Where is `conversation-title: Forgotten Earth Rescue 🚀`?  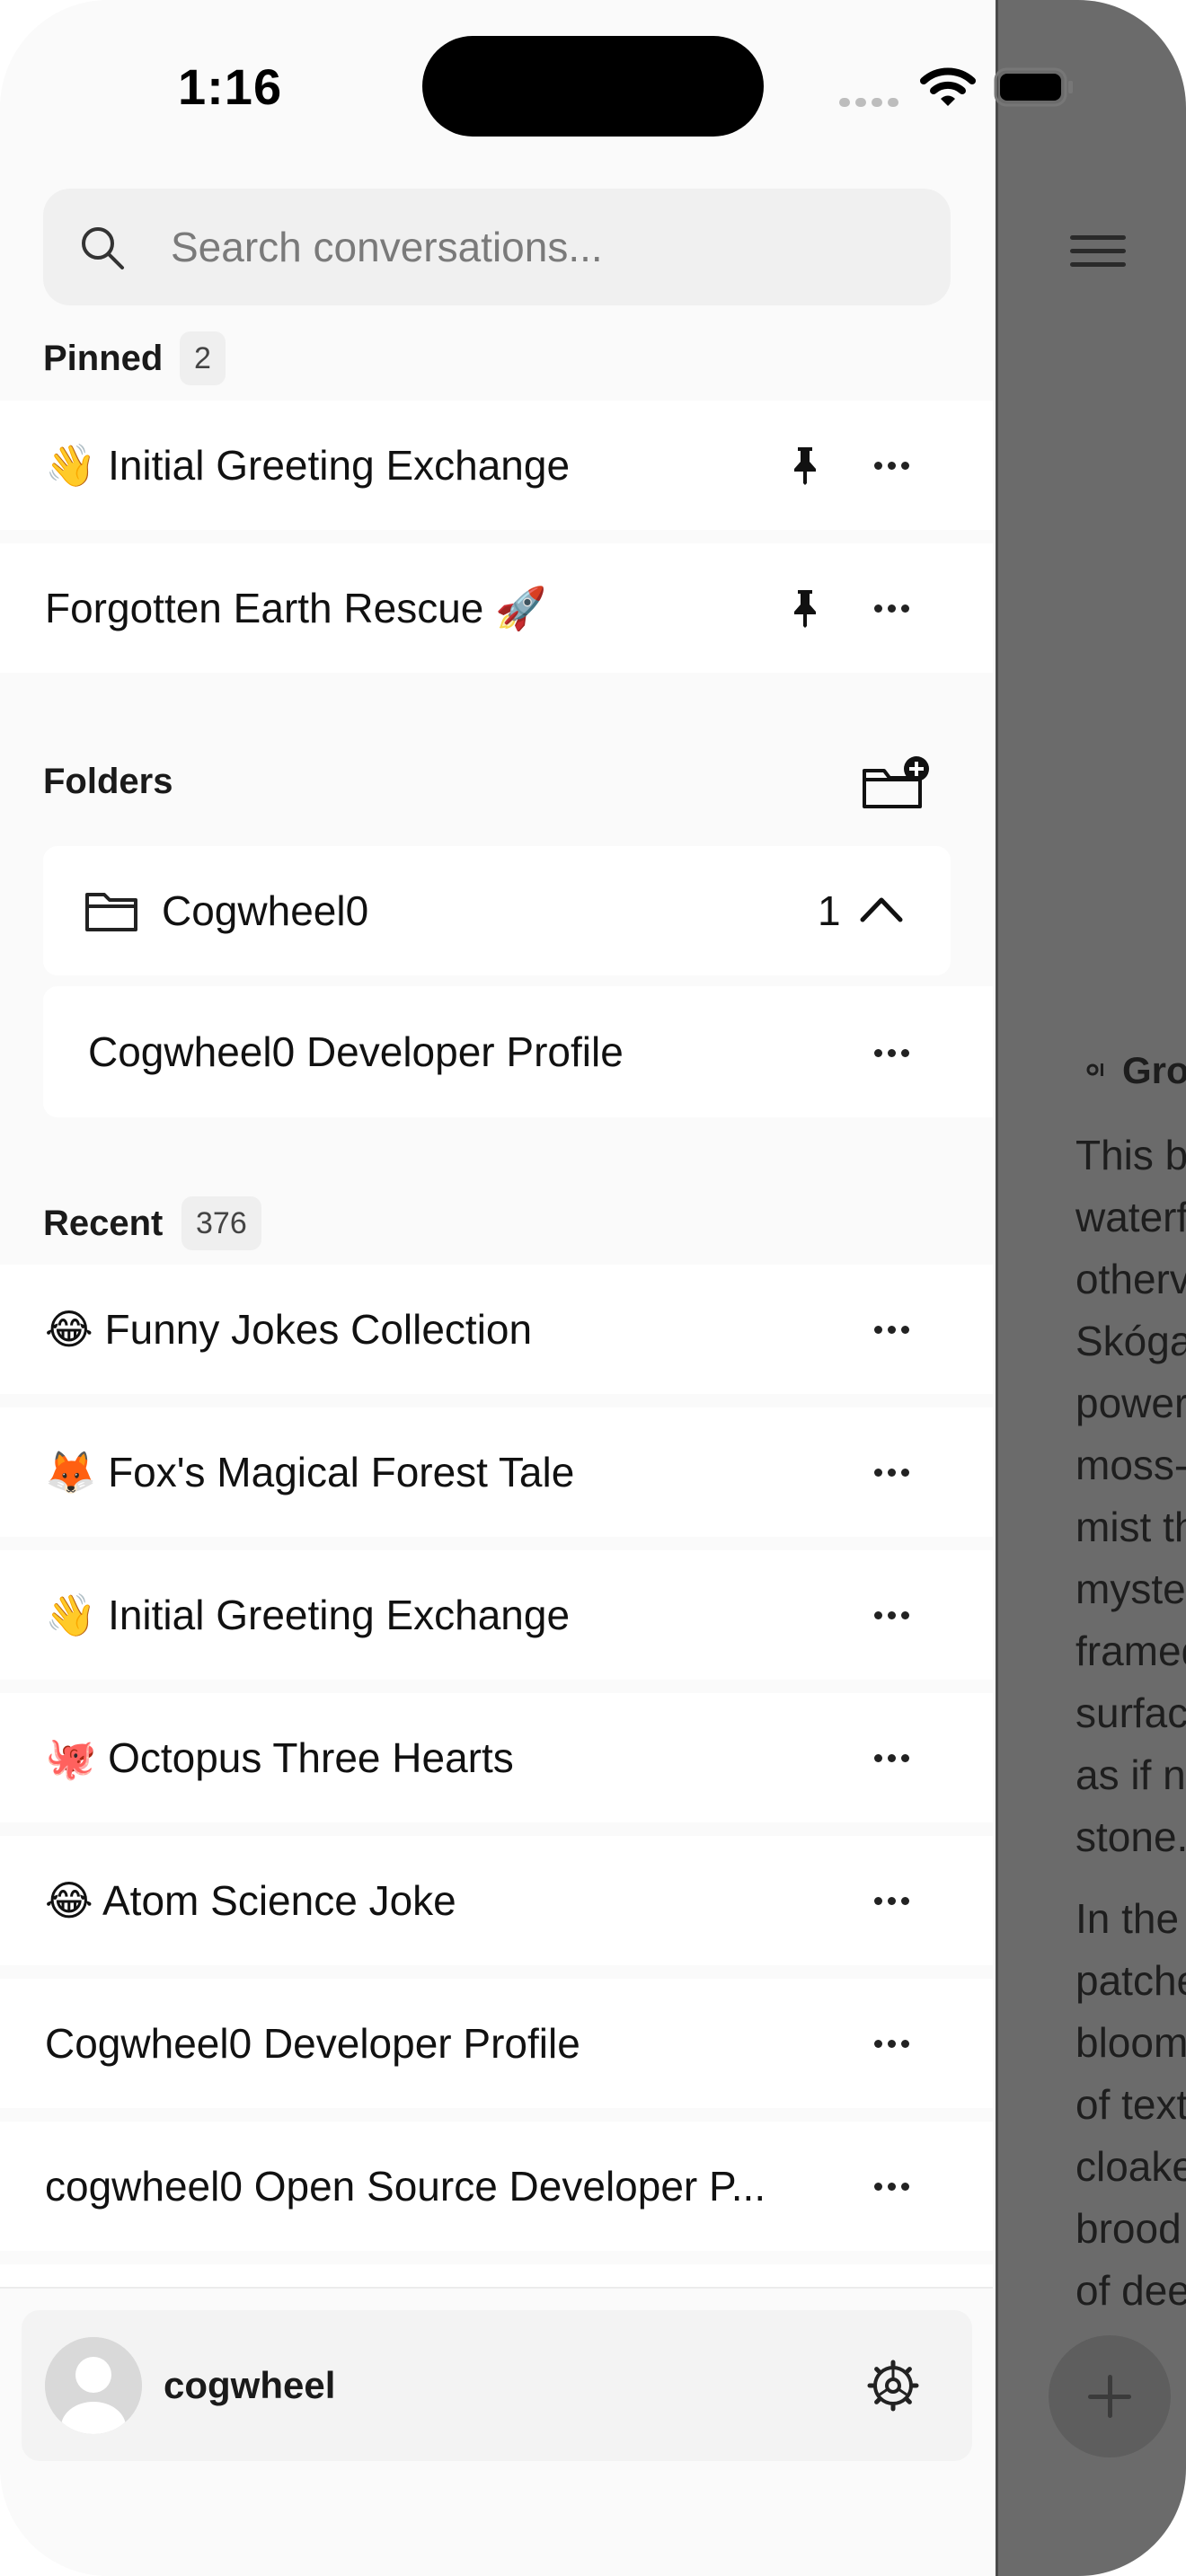
conversation-title: Forgotten Earth Rescue 🚀 is located at coordinates (296, 608).